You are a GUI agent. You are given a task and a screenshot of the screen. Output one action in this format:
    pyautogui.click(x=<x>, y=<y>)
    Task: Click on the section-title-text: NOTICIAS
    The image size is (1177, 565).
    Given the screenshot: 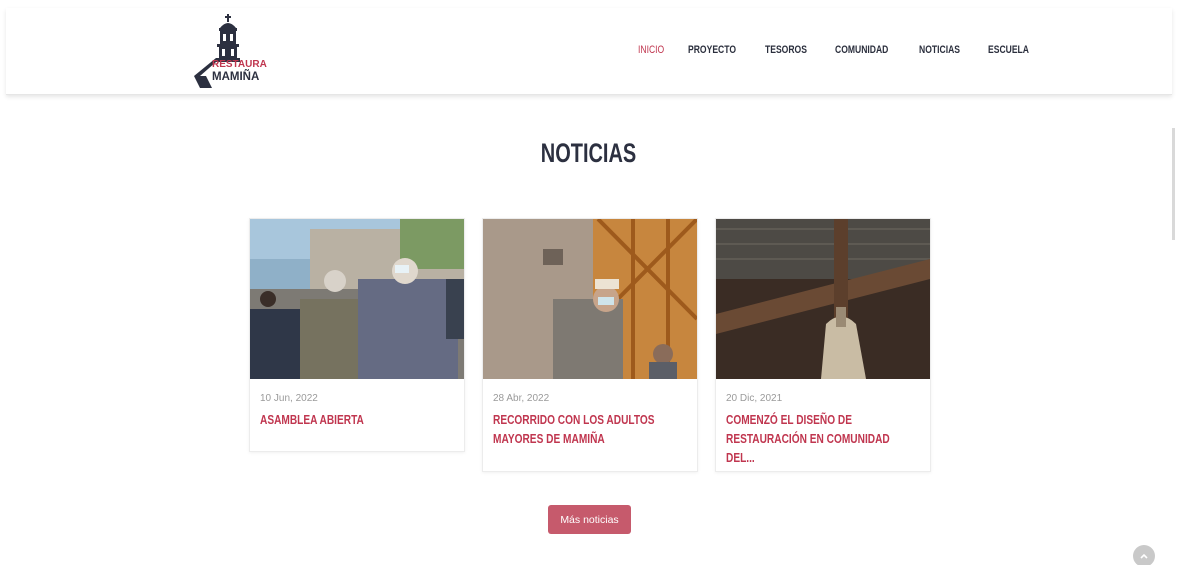 What is the action you would take?
    pyautogui.click(x=588, y=153)
    